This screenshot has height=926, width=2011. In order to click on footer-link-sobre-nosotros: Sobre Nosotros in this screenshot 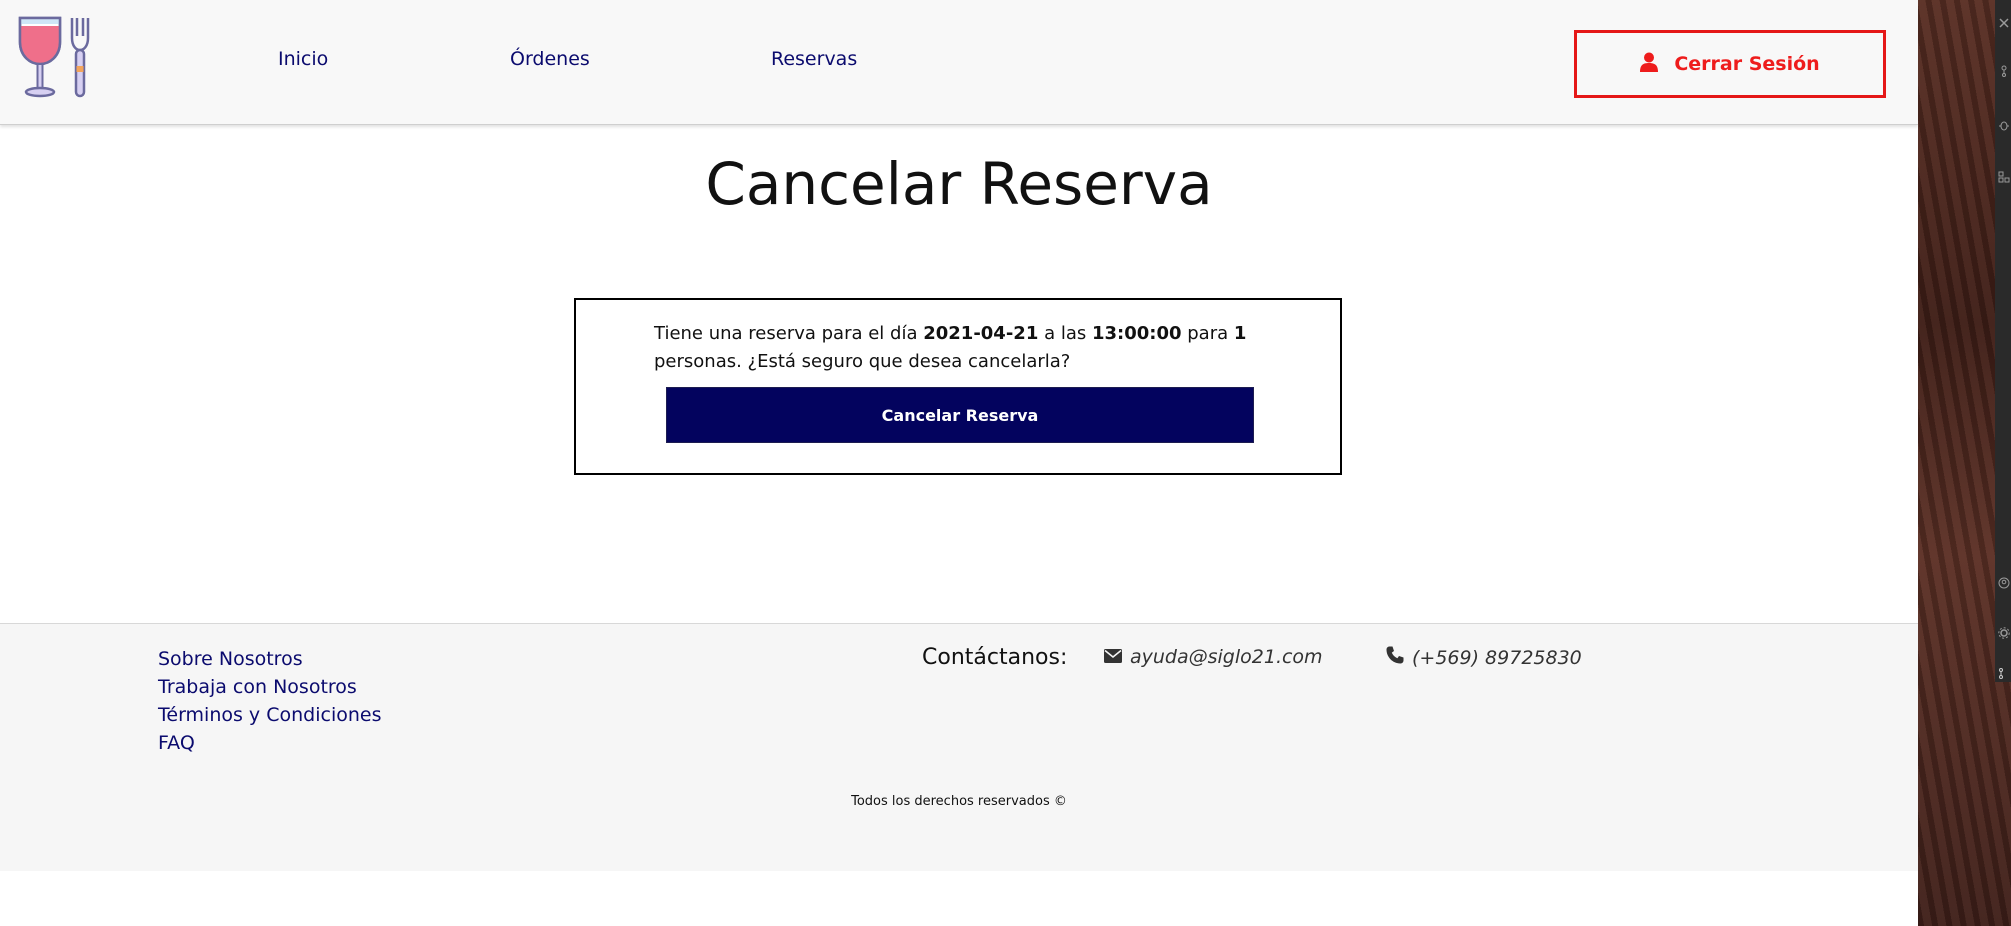, I will do `click(269, 659)`.